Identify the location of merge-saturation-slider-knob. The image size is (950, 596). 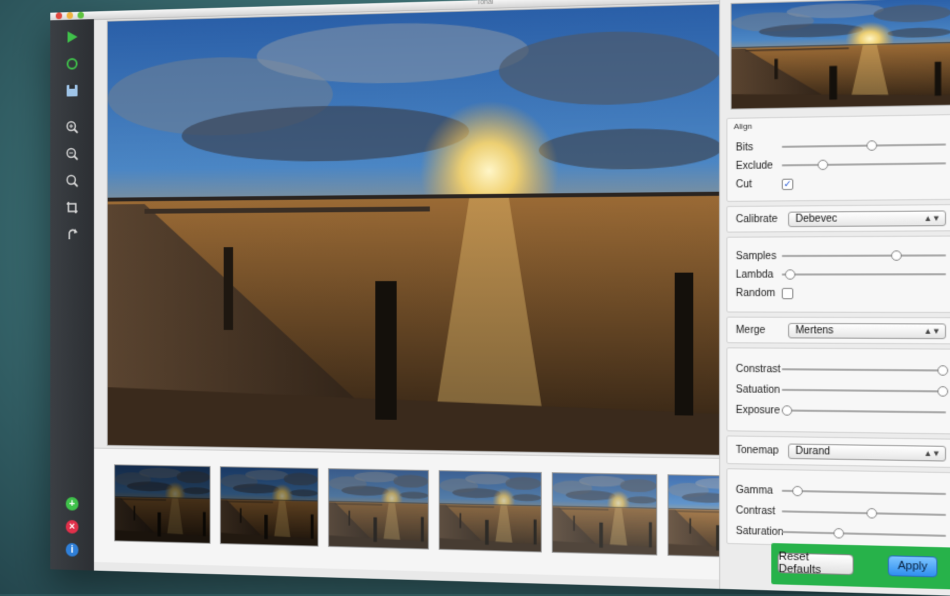
(942, 391).